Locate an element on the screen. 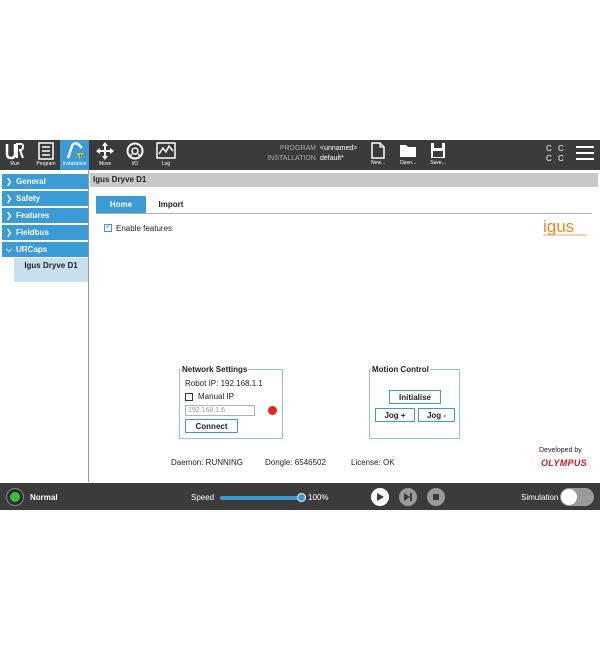 This screenshot has width=600, height=650. move-tab: Move is located at coordinates (105, 155).